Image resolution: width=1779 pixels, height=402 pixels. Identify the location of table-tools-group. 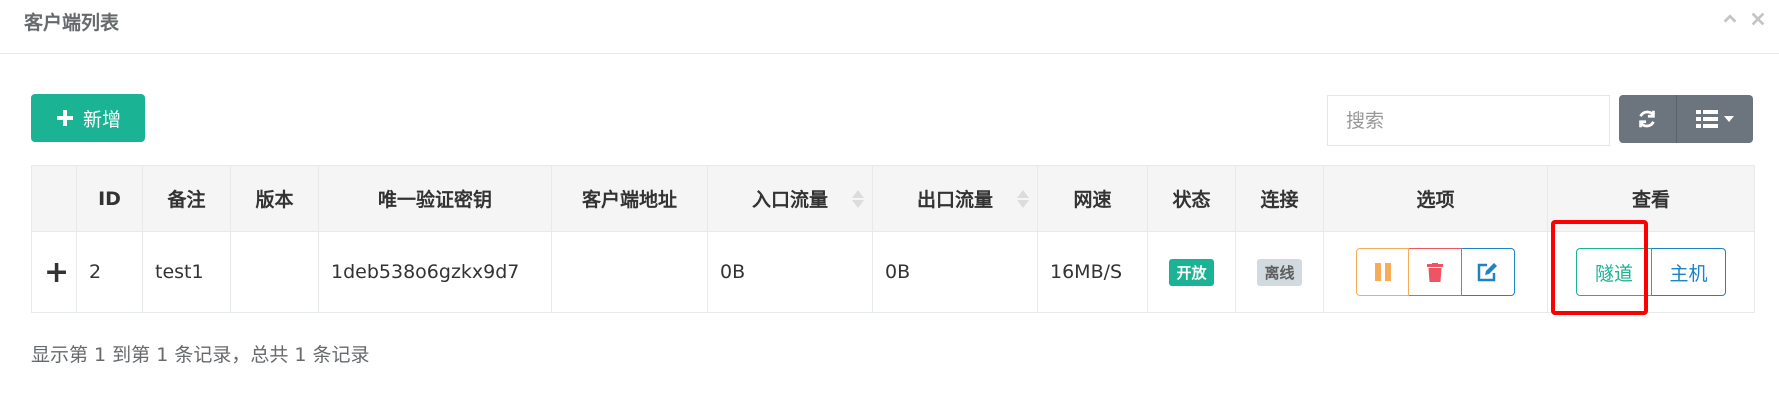
(1686, 119).